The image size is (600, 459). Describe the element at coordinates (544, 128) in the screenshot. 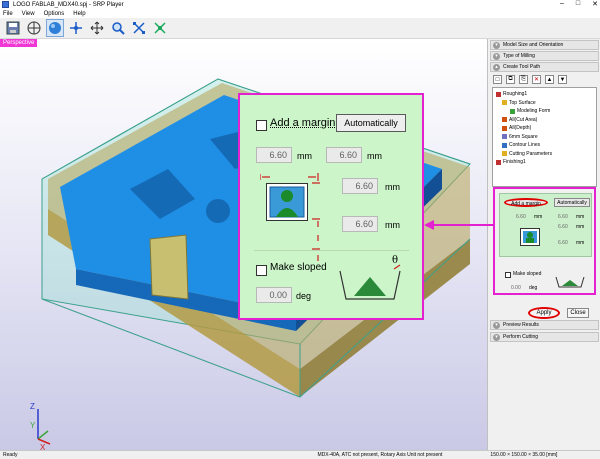

I see `tree-item-depth: All(Depth)` at that location.